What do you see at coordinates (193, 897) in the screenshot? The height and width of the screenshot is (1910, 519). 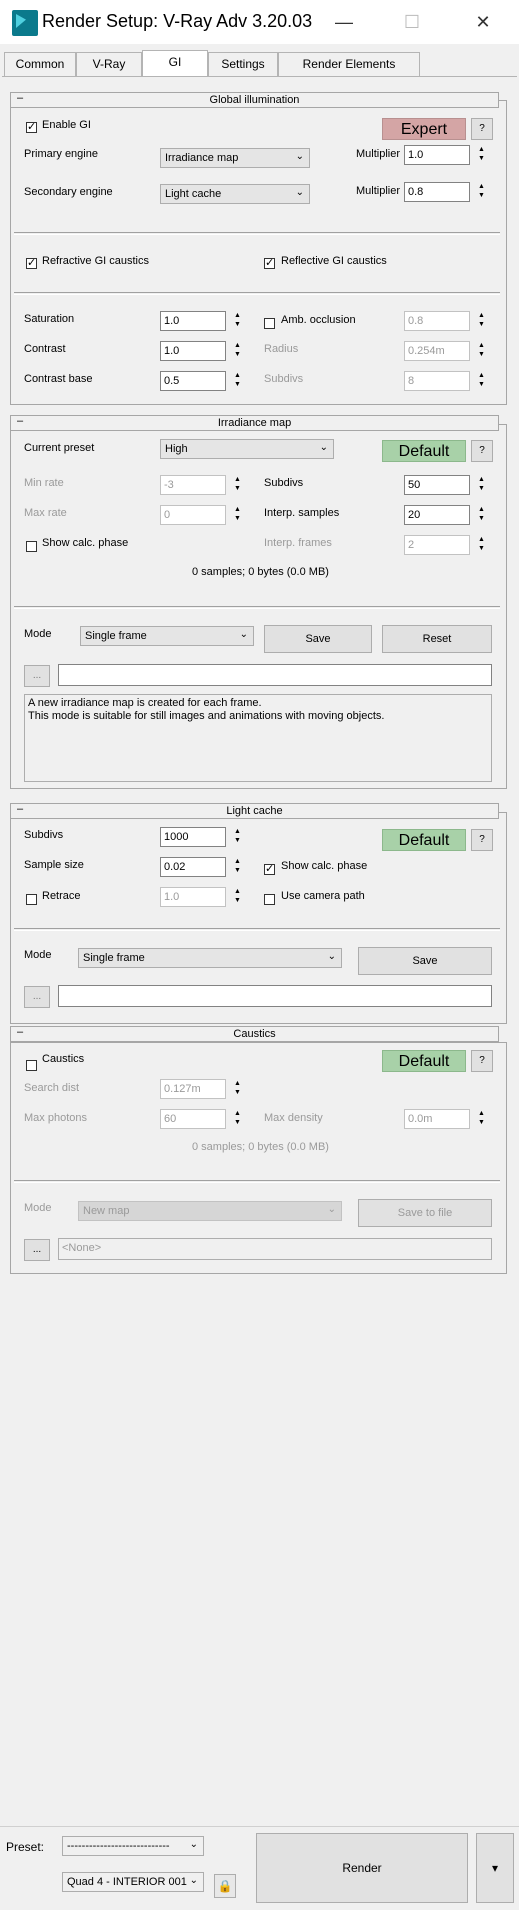 I see `retrace-field: 1.0` at bounding box center [193, 897].